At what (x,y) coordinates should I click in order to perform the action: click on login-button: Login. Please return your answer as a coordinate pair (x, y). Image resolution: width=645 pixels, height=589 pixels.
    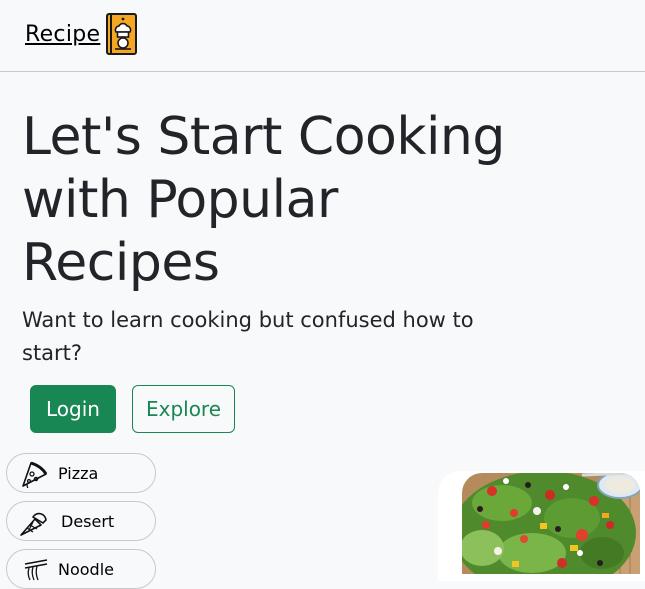
    Looking at the image, I should click on (73, 409).